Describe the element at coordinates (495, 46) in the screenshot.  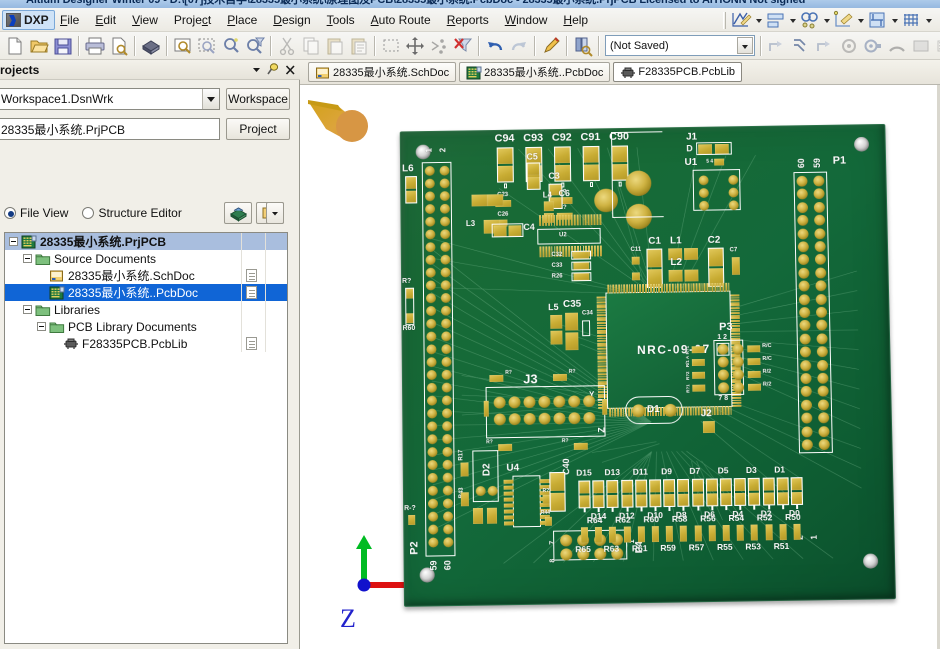
I see `undo-icon` at that location.